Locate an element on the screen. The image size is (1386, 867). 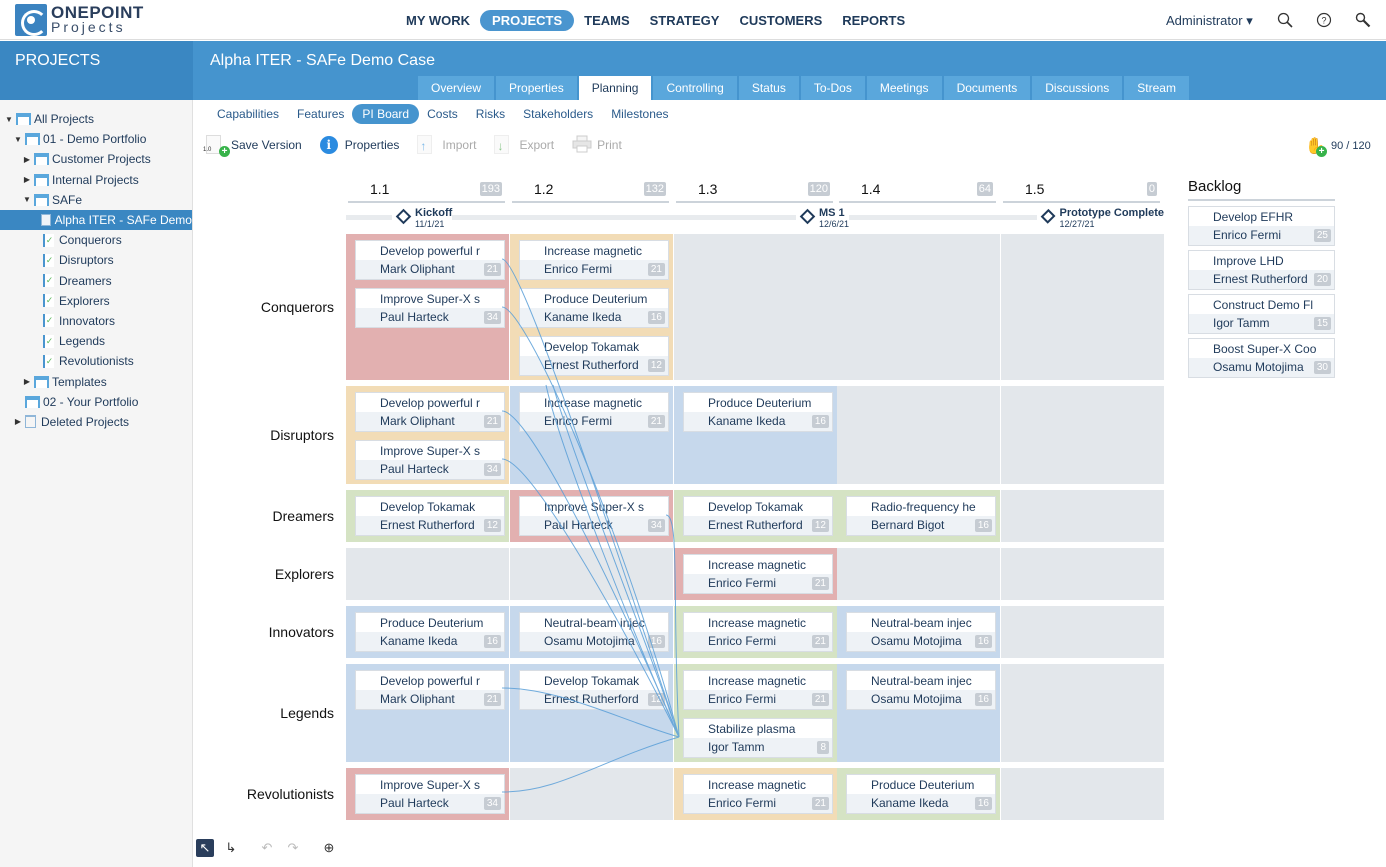
logo: ONEPOINT Projects is located at coordinates (79, 20).